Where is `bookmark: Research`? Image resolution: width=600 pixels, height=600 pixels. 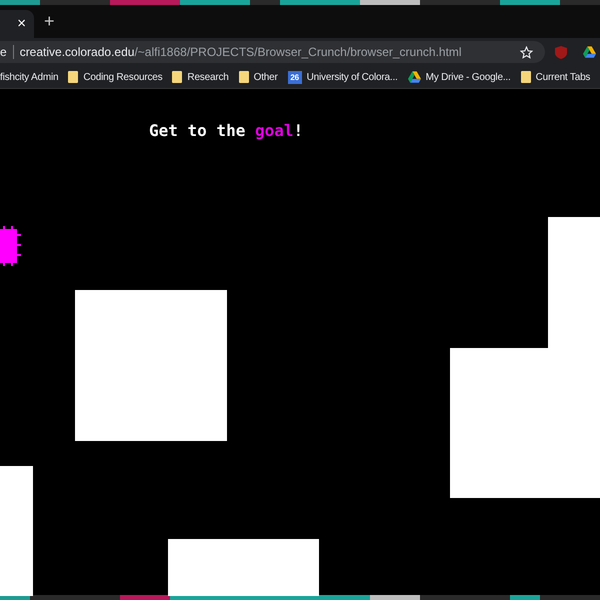 bookmark: Research is located at coordinates (200, 77).